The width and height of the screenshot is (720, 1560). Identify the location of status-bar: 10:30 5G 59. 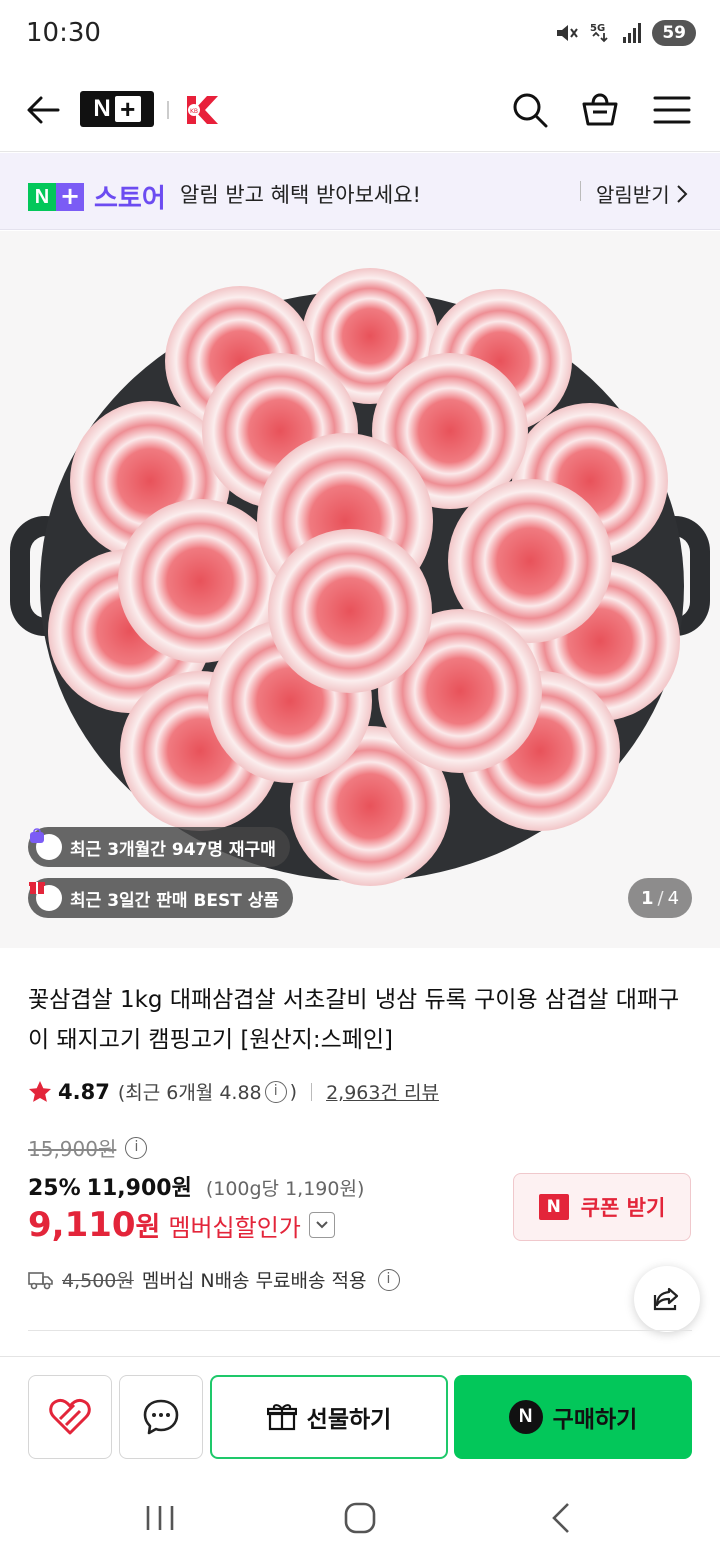
(360, 35).